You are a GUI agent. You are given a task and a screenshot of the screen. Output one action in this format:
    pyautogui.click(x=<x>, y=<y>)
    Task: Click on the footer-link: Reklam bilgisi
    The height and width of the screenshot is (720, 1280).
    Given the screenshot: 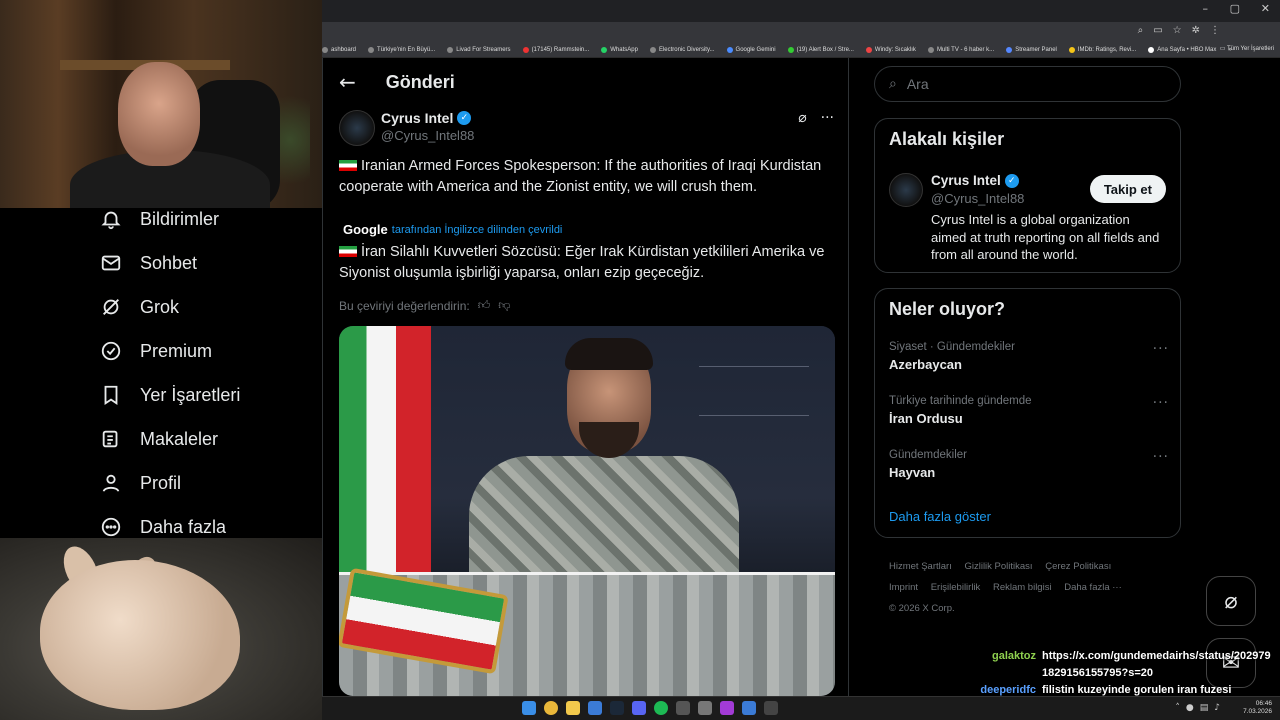 What is the action you would take?
    pyautogui.click(x=1022, y=587)
    